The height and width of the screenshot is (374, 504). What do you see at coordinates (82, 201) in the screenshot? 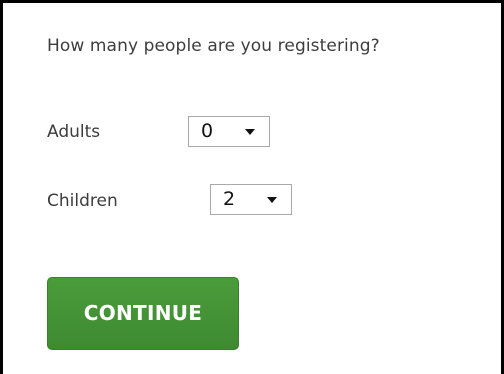
I see `children-label: Children` at bounding box center [82, 201].